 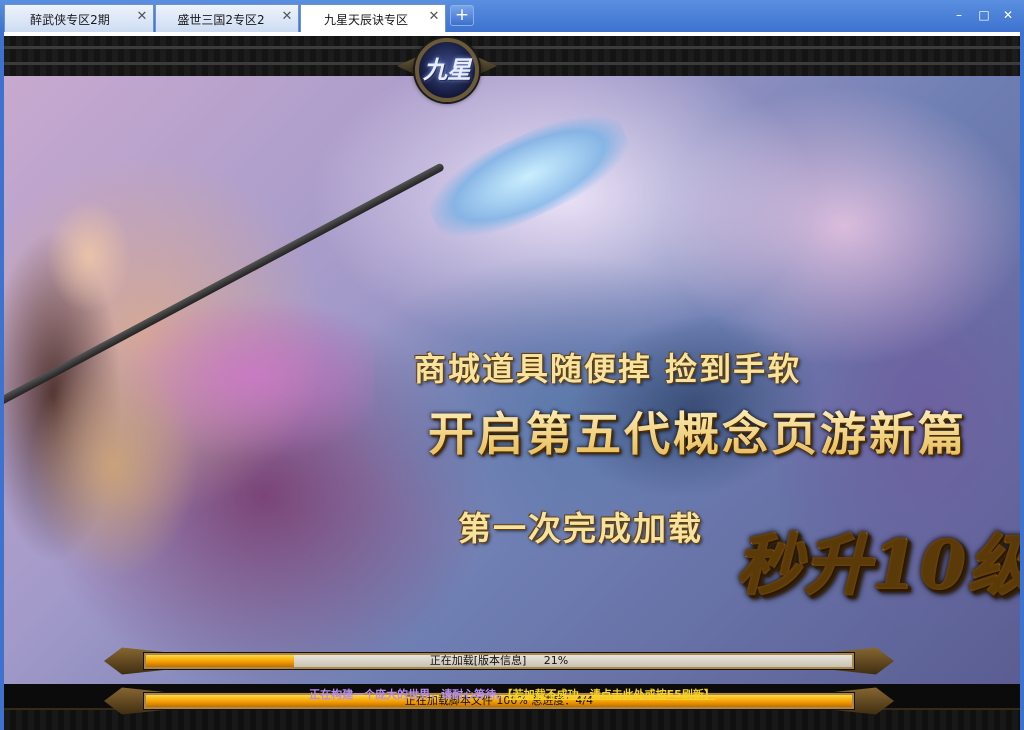 I want to click on reload-link: 【若加载不成功，请点击此处或按F5刷新】, so click(x=611, y=694).